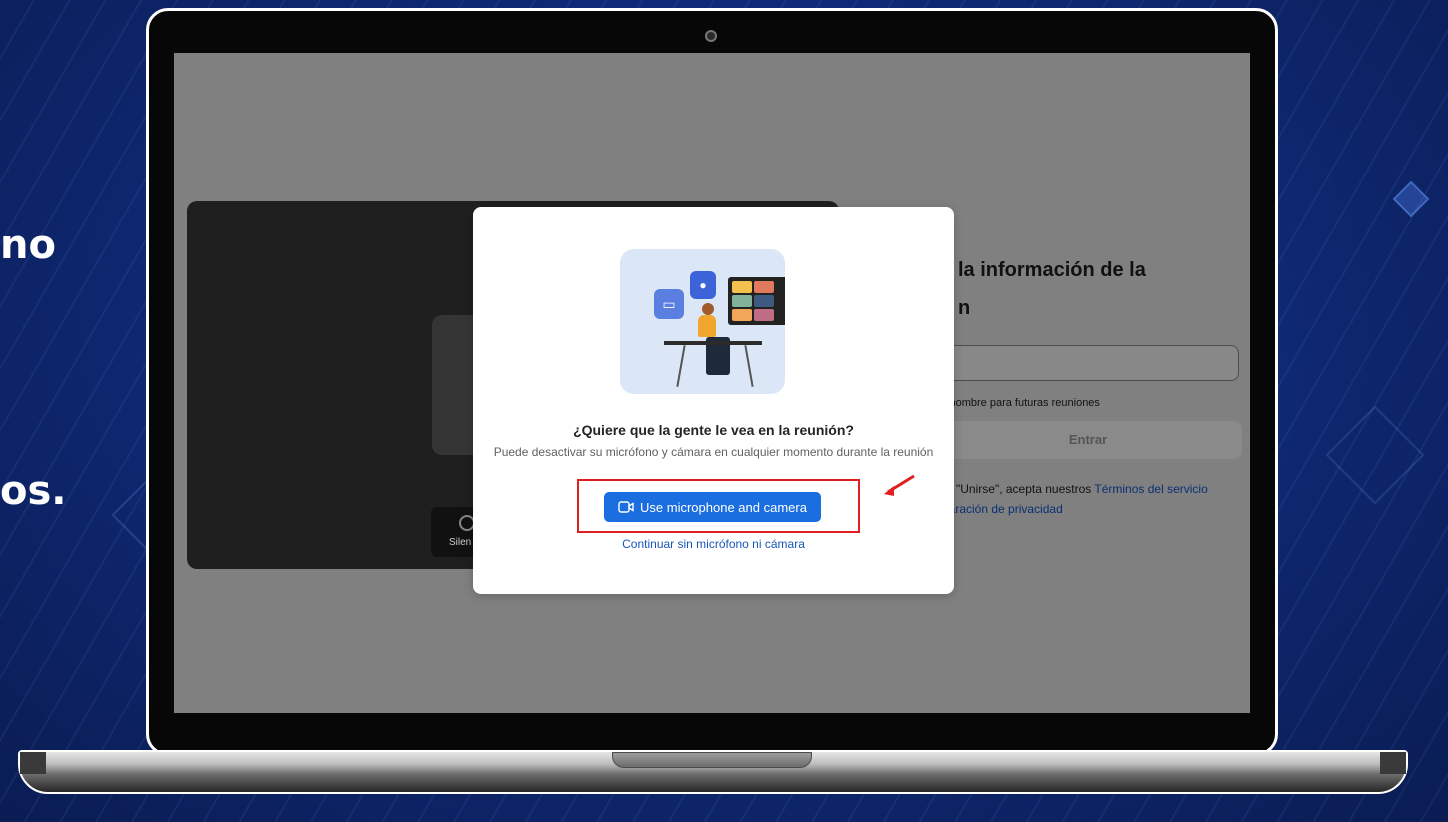 The image size is (1448, 822). I want to click on webcam-icon, so click(711, 36).